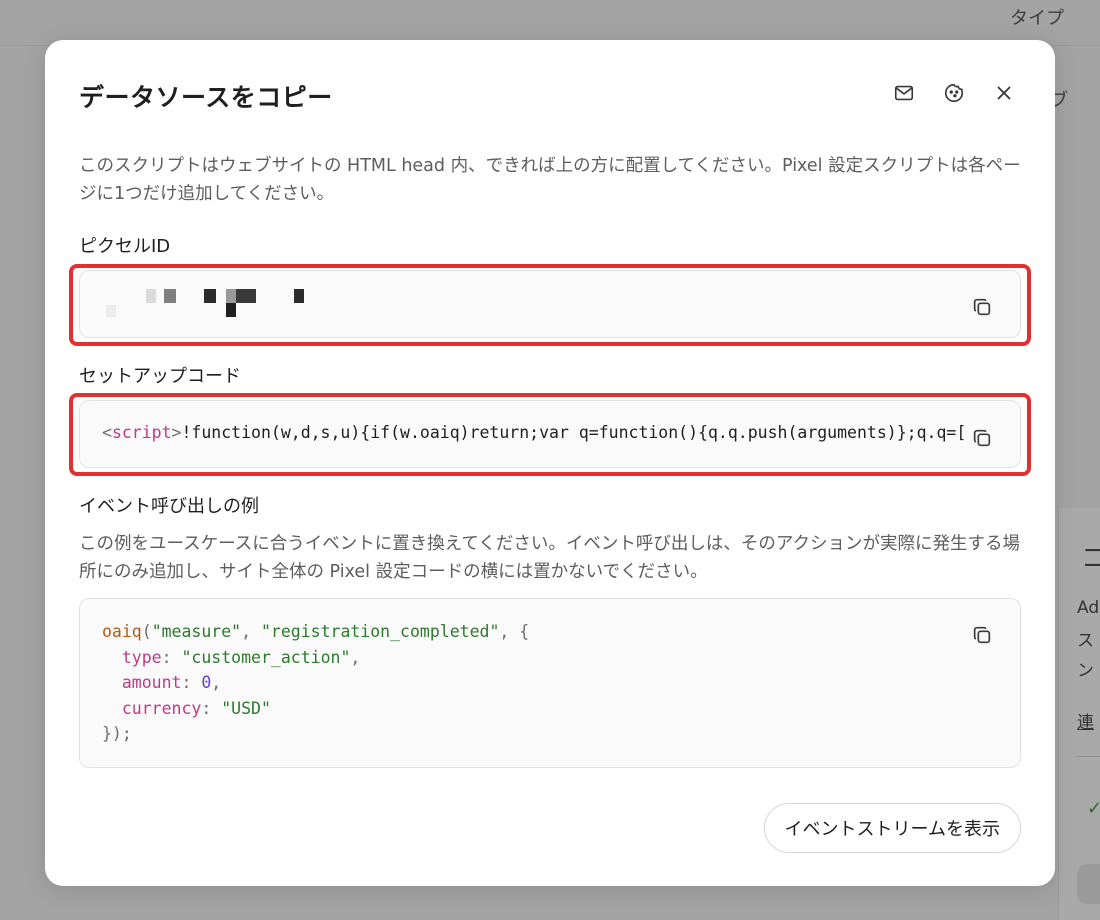  I want to click on background-card: コ Ad ス ン 連 ✓, so click(1079, 714).